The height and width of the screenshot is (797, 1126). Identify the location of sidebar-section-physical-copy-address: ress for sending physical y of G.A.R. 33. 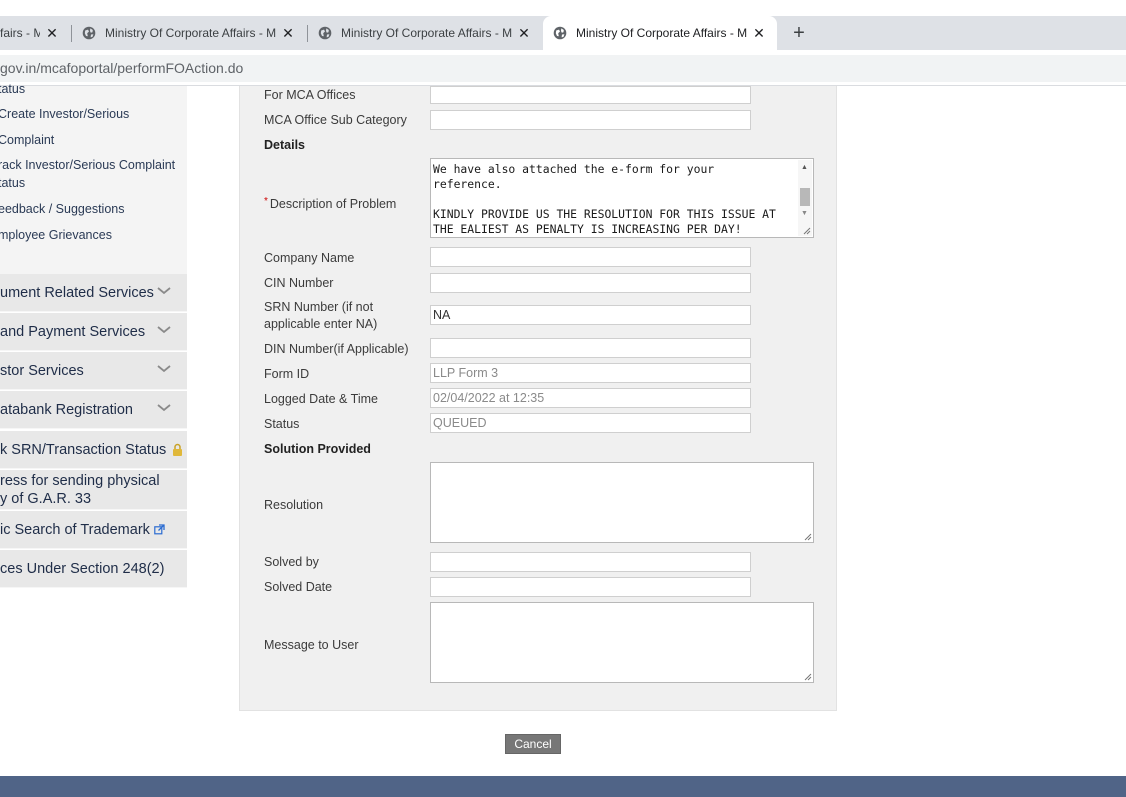
(93, 490).